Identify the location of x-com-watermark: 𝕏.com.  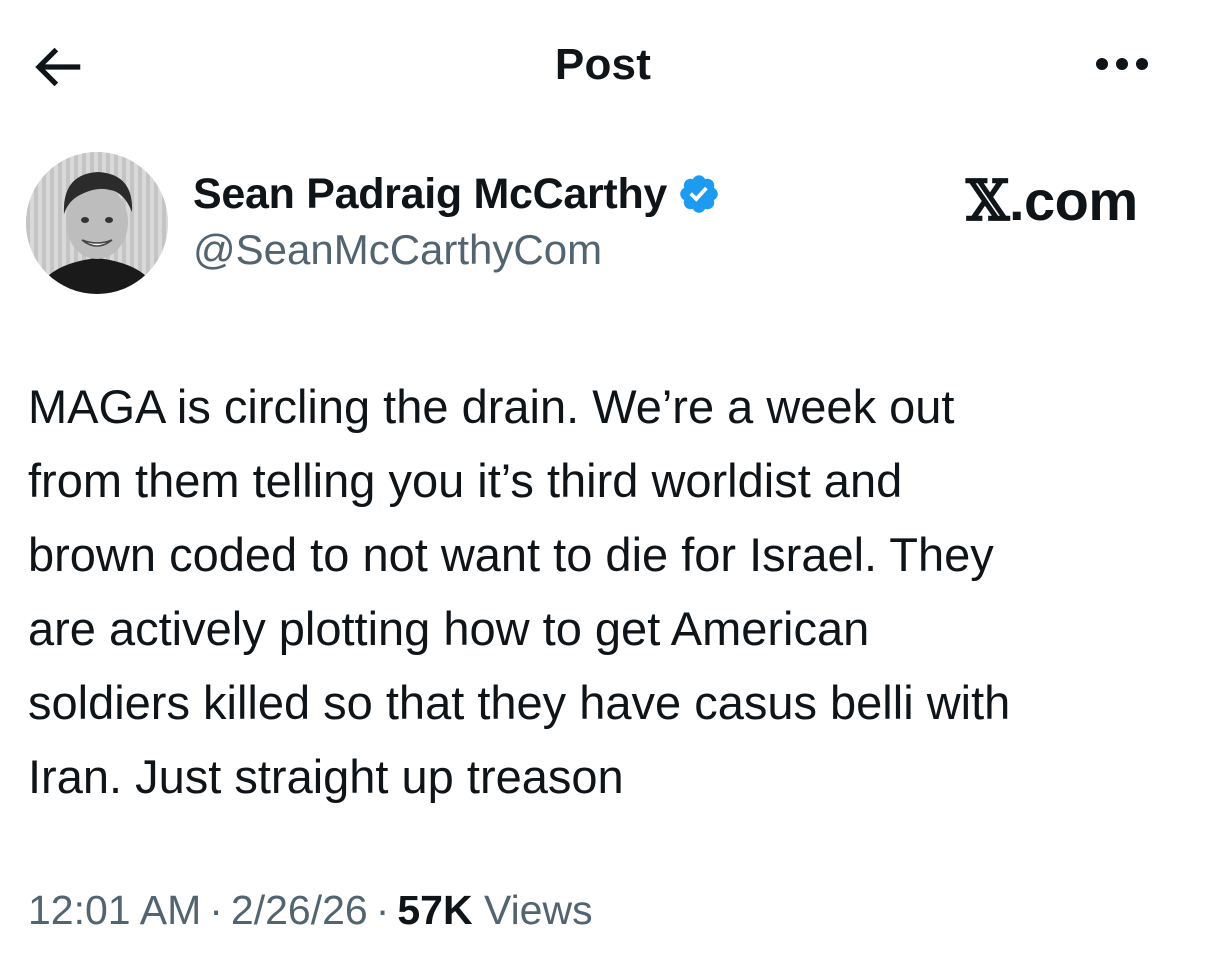
(1052, 201).